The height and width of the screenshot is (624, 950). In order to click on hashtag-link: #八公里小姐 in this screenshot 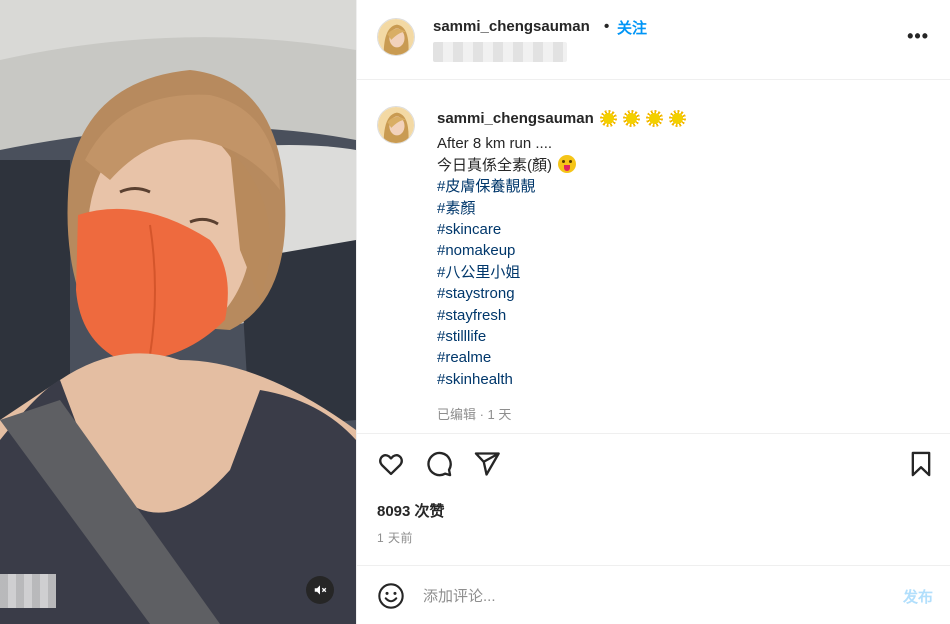, I will do `click(682, 272)`.